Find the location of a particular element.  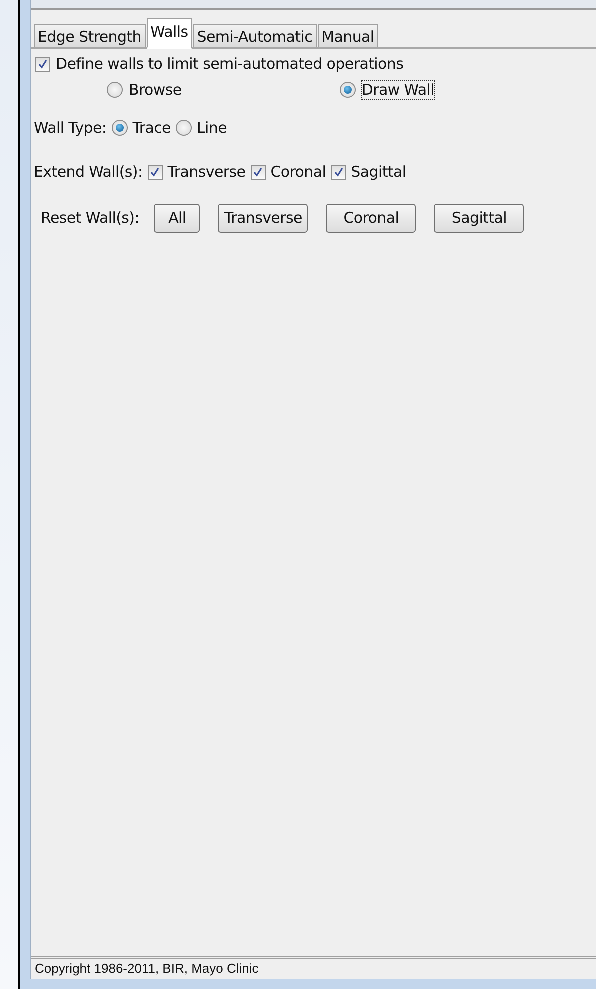

reset-button: All is located at coordinates (177, 218).